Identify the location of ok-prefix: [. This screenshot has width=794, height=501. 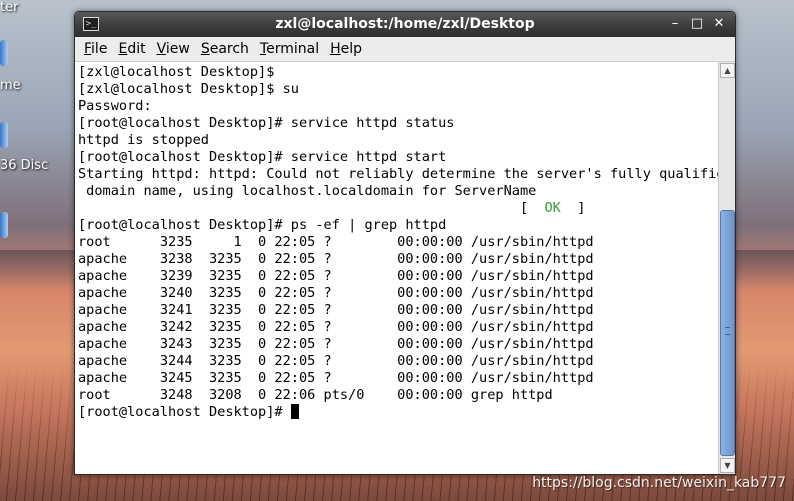
(311, 208).